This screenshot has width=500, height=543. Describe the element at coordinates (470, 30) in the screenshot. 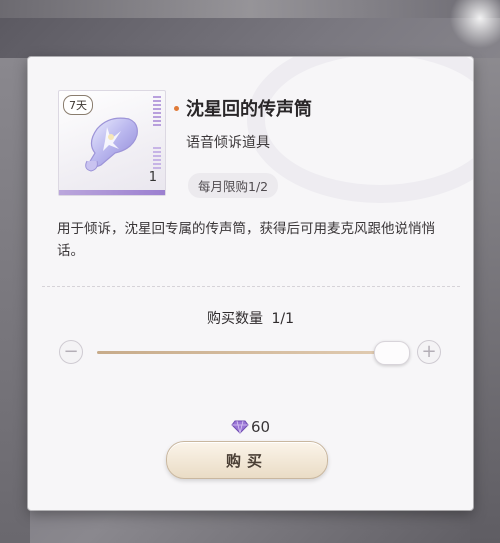

I see `background-glow` at that location.